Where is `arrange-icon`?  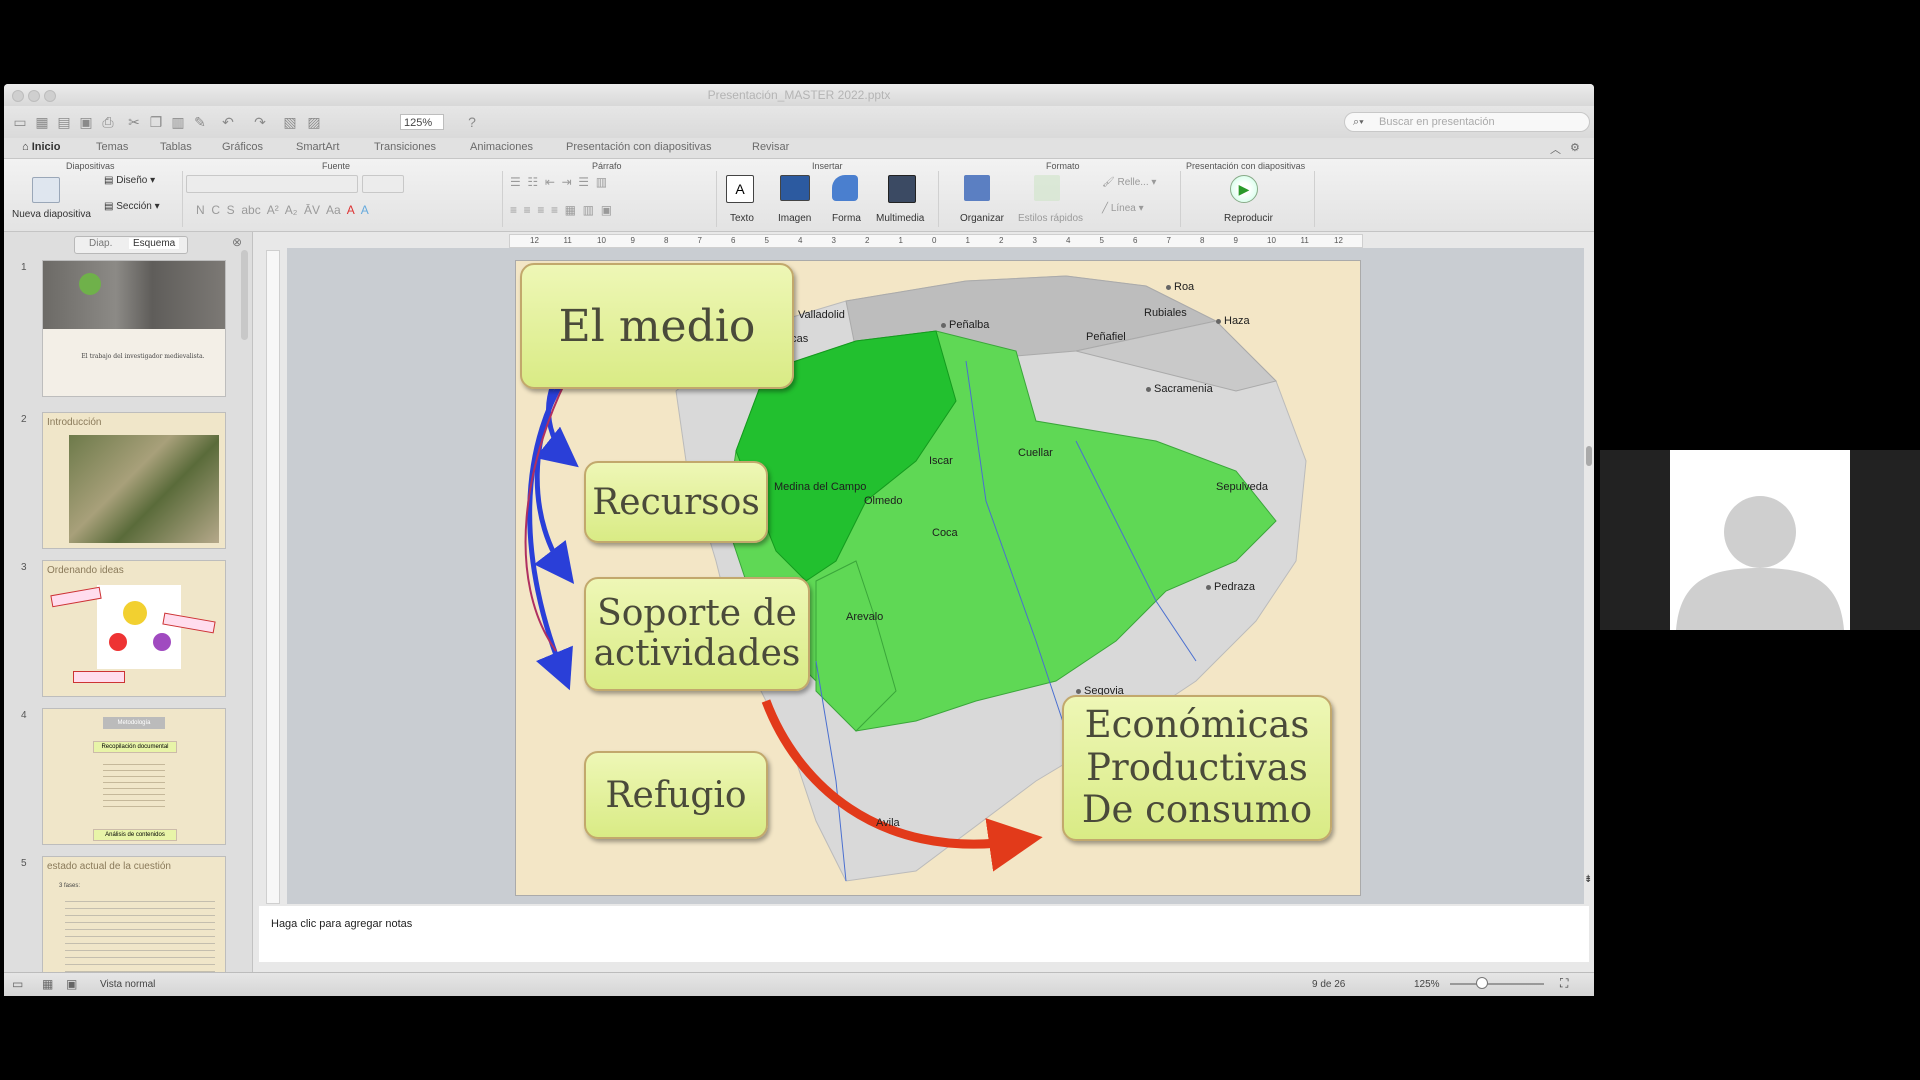 arrange-icon is located at coordinates (977, 188).